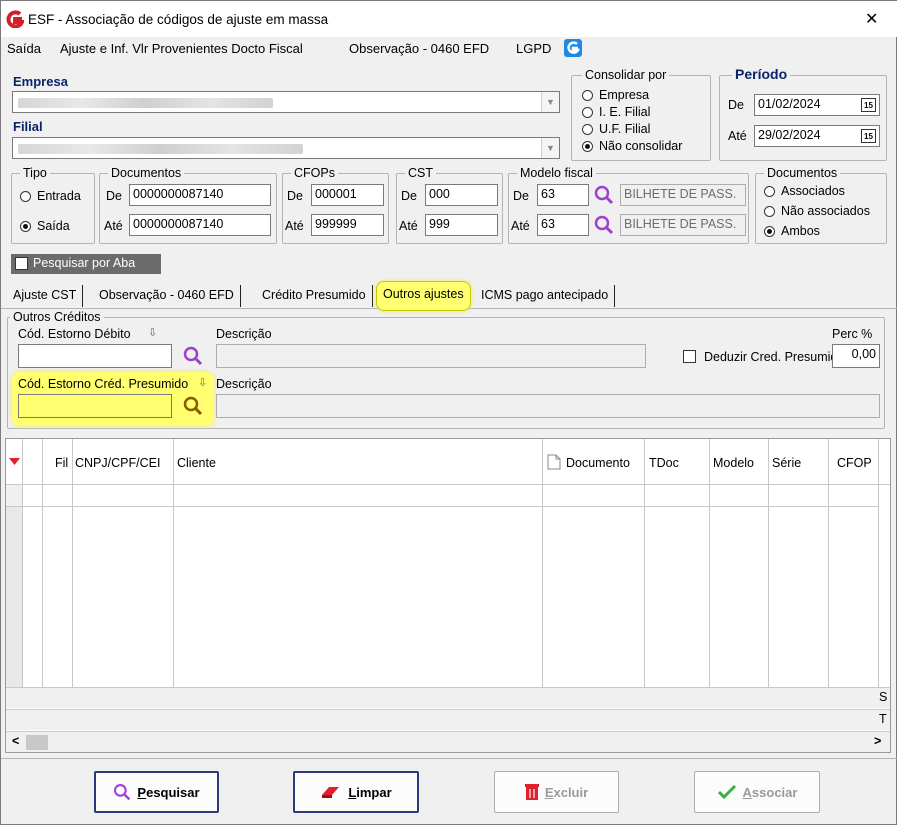  I want to click on menu-saida: Saída, so click(24, 48).